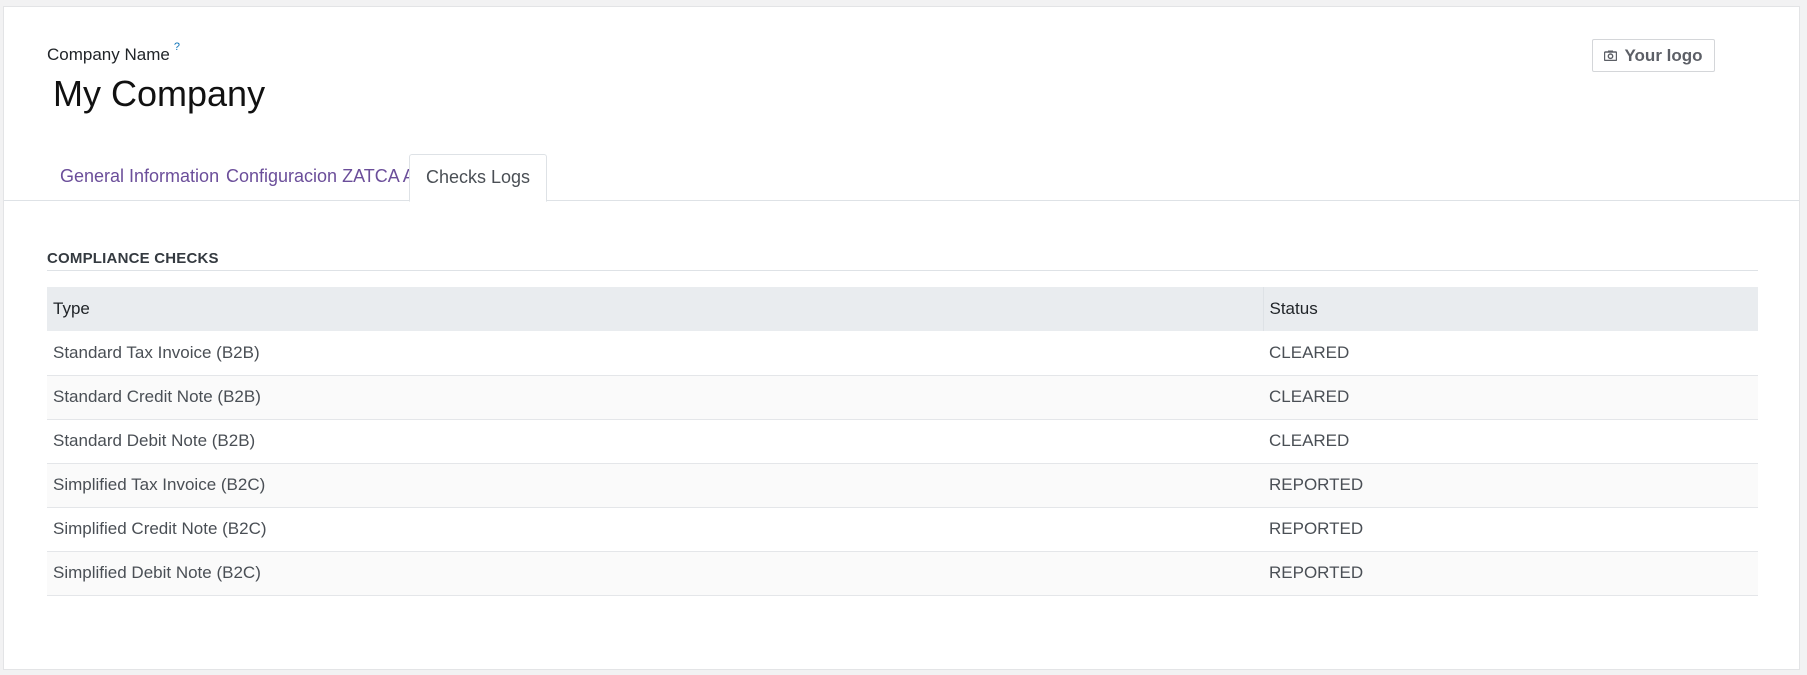  Describe the element at coordinates (655, 353) in the screenshot. I see `cell-type: Standard Tax Invoice (B2B)` at that location.